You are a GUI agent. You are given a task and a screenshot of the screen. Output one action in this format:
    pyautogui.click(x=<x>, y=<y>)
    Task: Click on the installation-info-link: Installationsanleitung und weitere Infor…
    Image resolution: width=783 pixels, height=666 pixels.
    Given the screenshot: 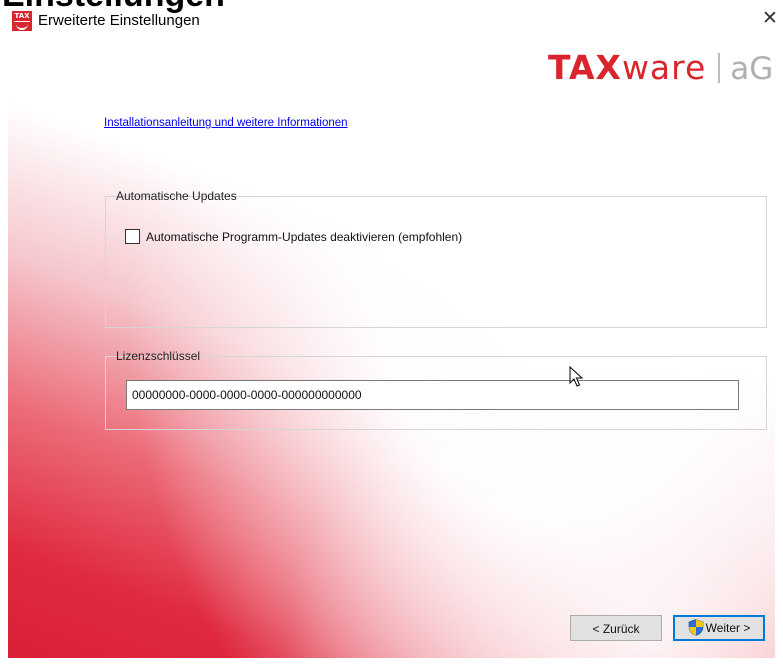 What is the action you would take?
    pyautogui.click(x=226, y=123)
    